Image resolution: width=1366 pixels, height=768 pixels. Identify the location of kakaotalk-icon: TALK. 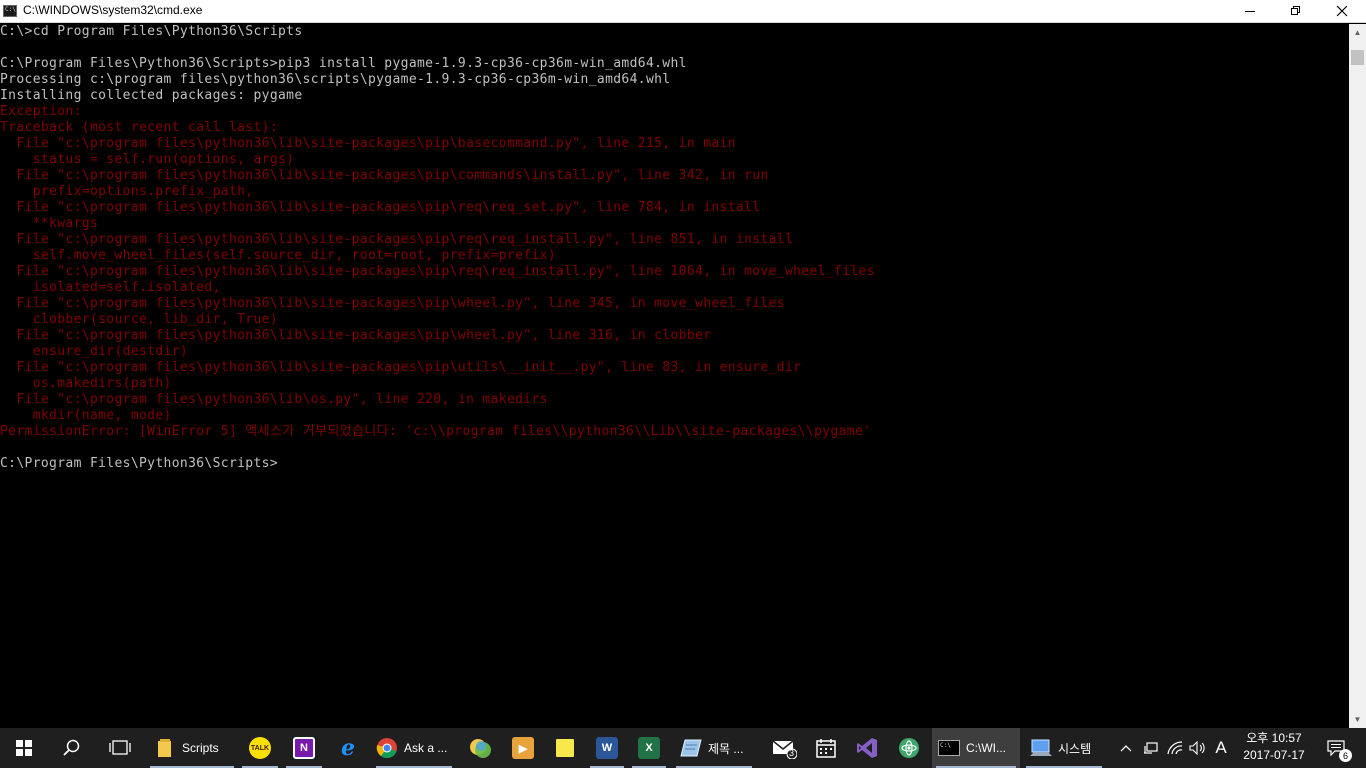
(260, 748).